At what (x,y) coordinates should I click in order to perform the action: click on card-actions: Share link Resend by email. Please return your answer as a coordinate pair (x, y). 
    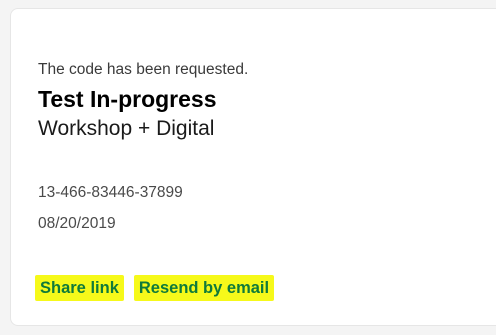
    Looking at the image, I should click on (155, 288).